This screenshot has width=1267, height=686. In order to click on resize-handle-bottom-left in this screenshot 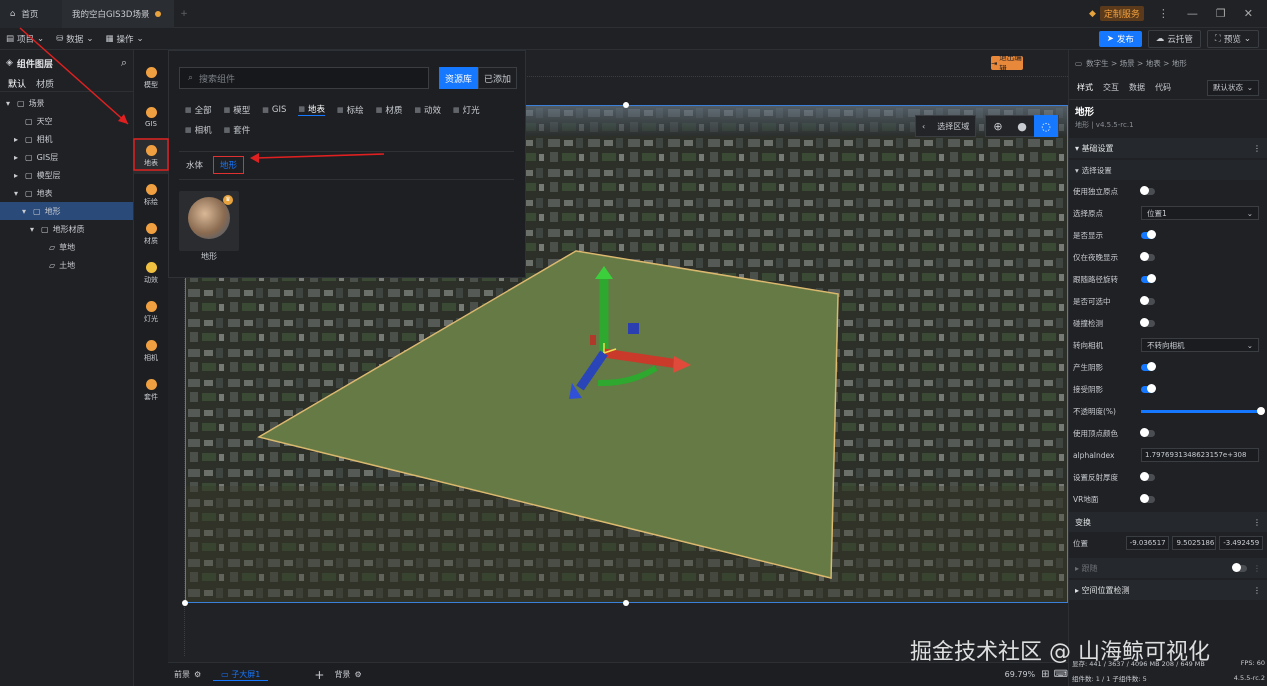, I will do `click(185, 603)`.